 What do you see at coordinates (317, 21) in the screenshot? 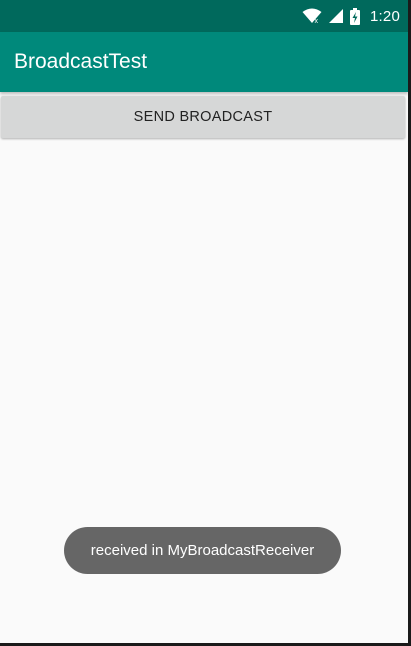
I see `svg-text: x` at bounding box center [317, 21].